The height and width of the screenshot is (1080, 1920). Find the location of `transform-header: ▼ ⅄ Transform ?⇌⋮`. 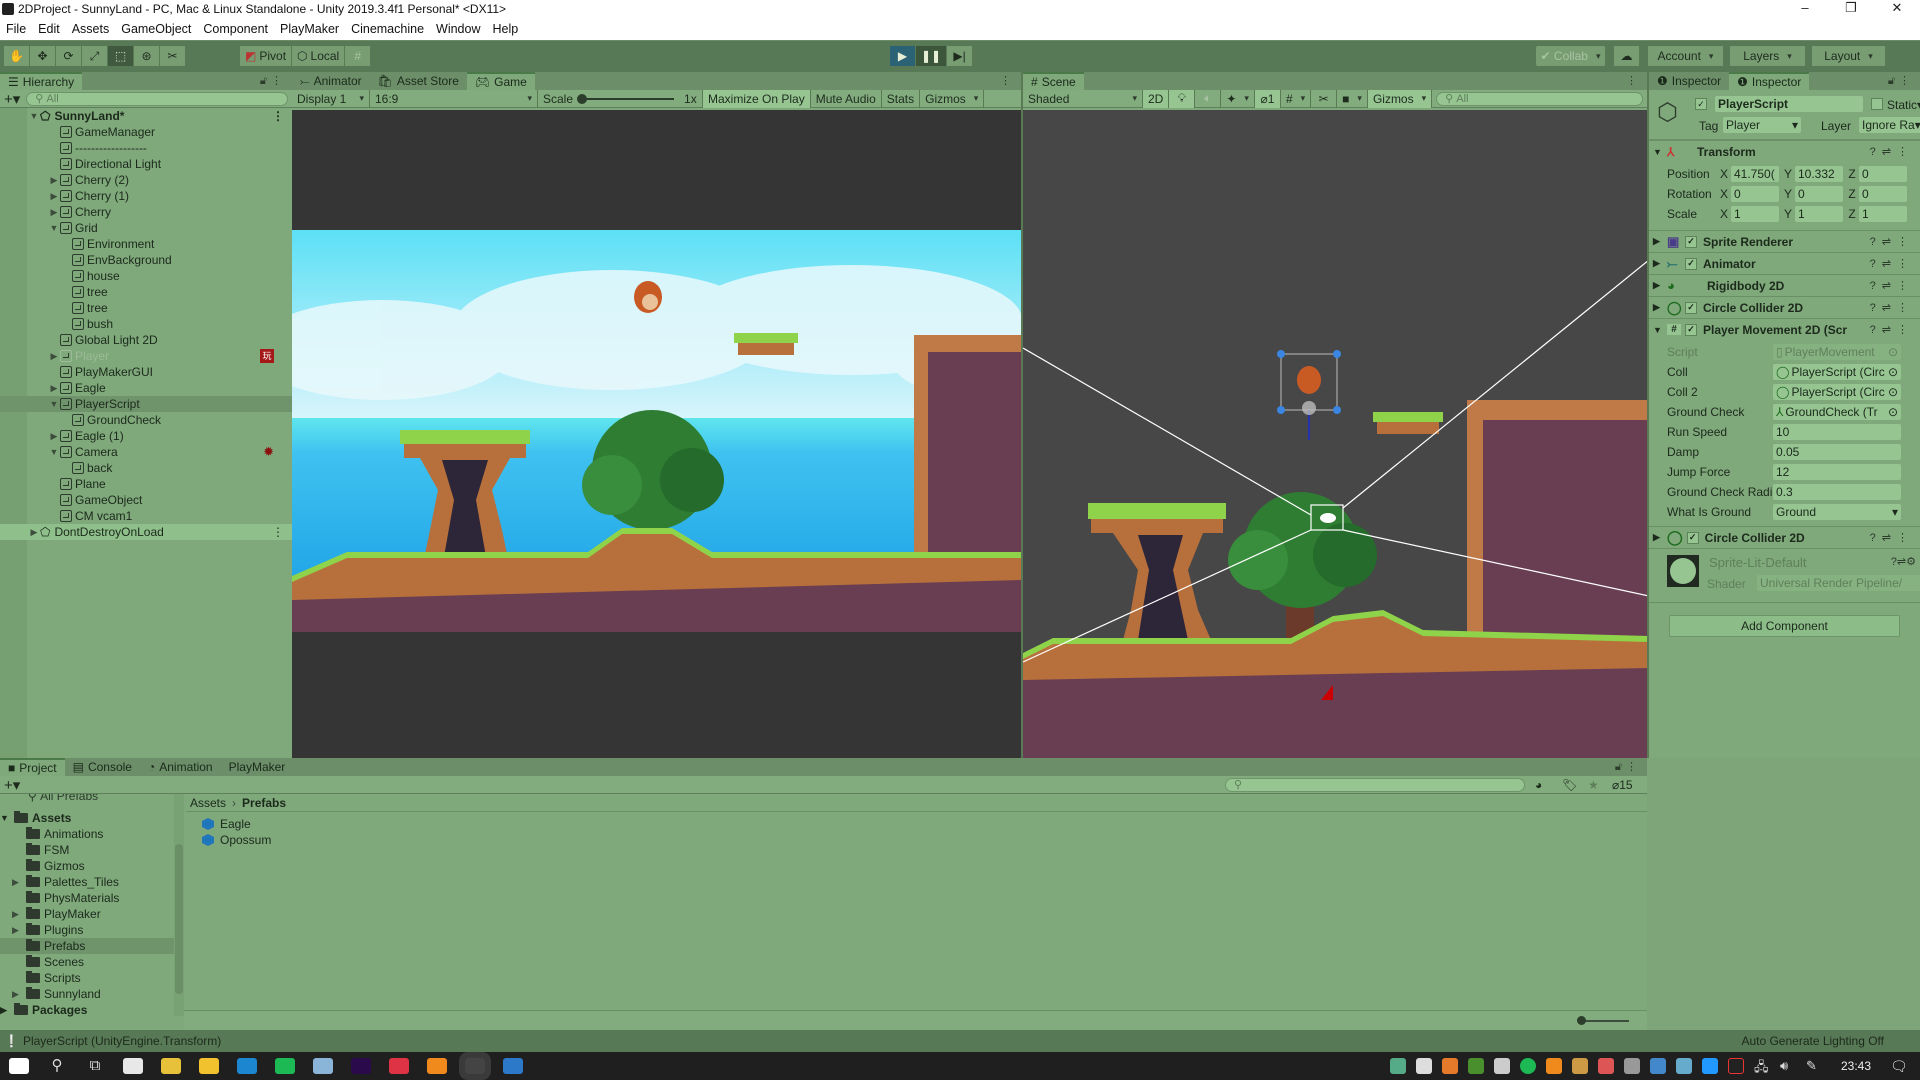

transform-header: ▼ ⅄ Transform ?⇌⋮ is located at coordinates (1784, 151).